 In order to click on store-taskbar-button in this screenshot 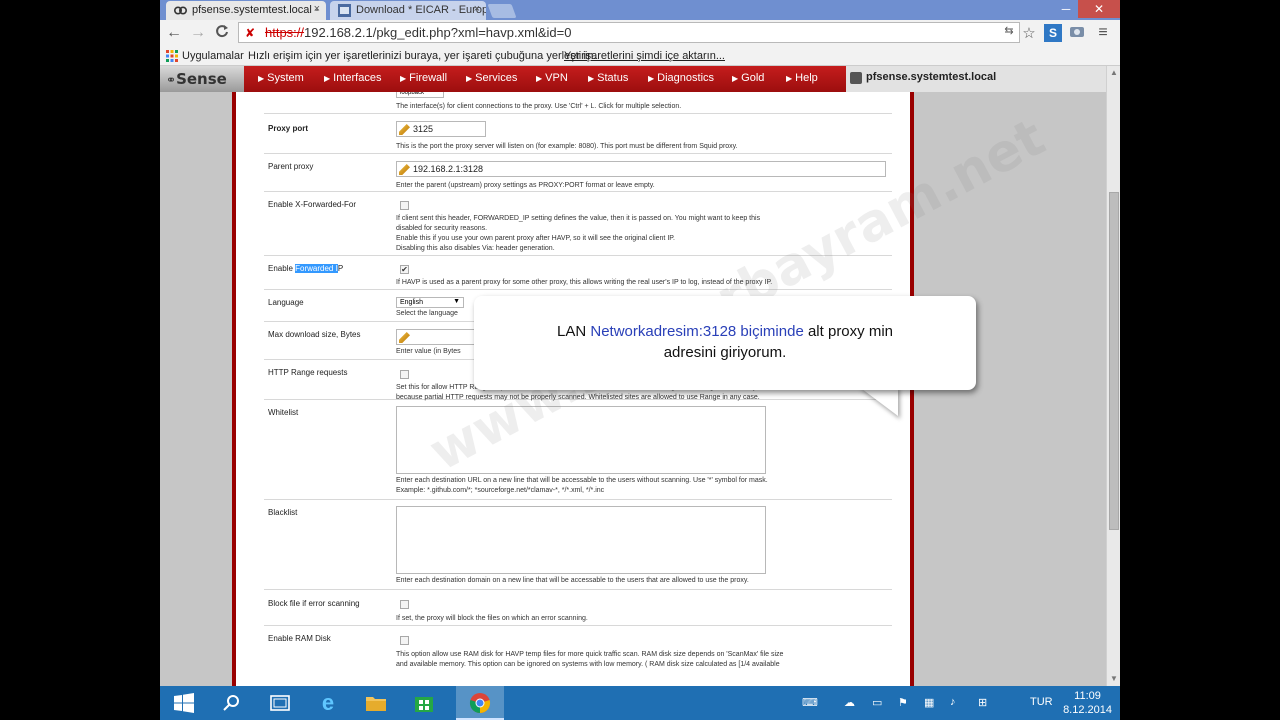, I will do `click(424, 703)`.